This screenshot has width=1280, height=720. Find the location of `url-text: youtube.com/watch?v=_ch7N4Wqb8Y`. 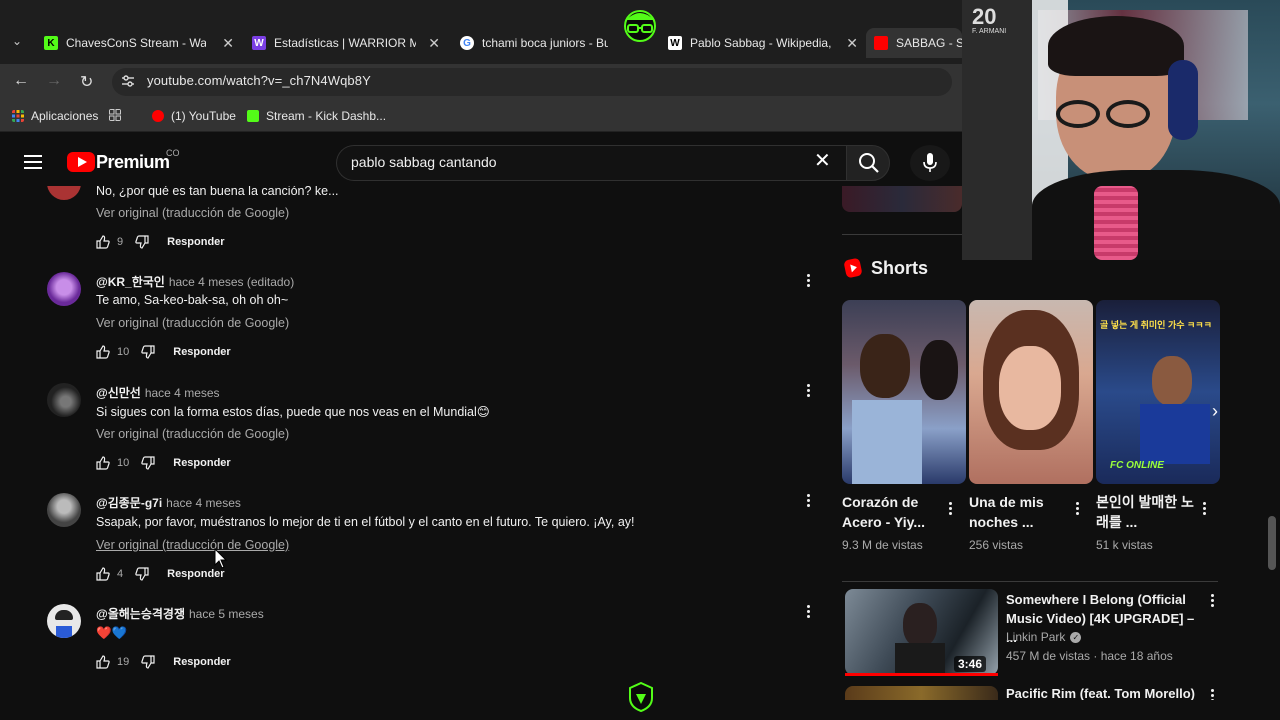

url-text: youtube.com/watch?v=_ch7N4Wqb8Y is located at coordinates (259, 80).